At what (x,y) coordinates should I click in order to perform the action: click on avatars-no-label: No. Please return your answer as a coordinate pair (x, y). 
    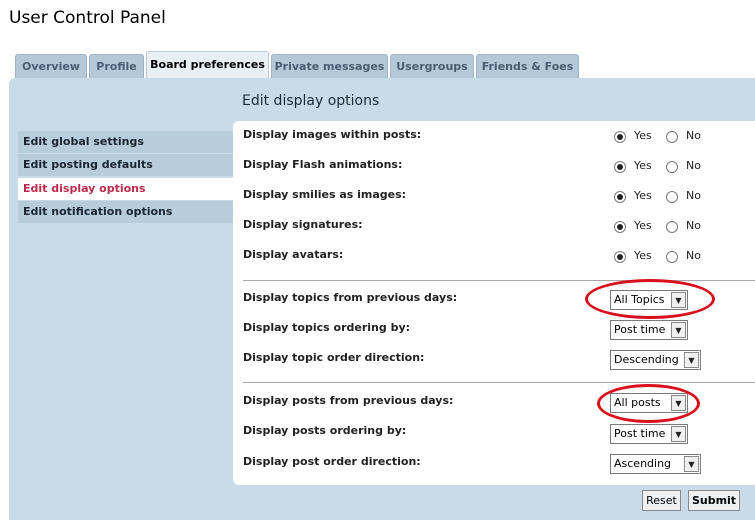
    Looking at the image, I should click on (693, 255).